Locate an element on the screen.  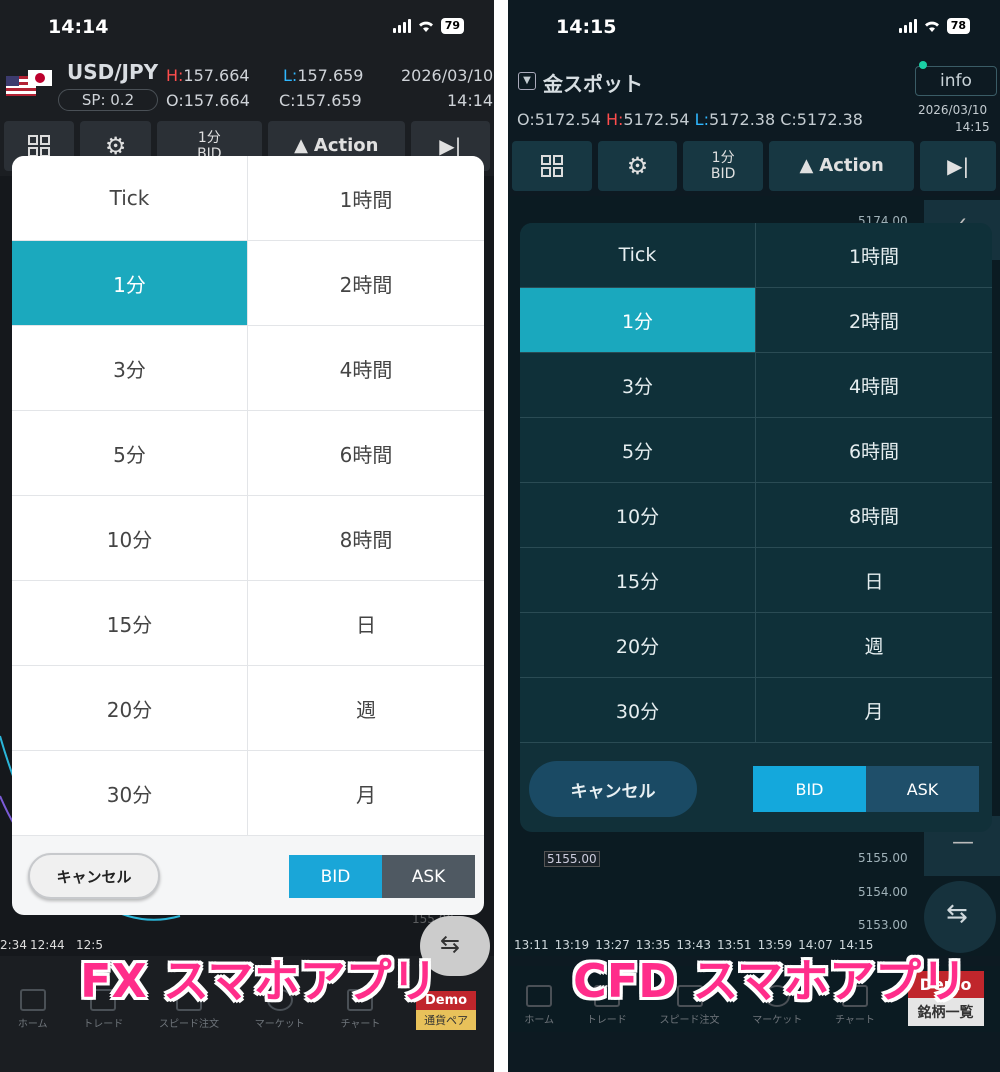
layout-button is located at coordinates (552, 166).